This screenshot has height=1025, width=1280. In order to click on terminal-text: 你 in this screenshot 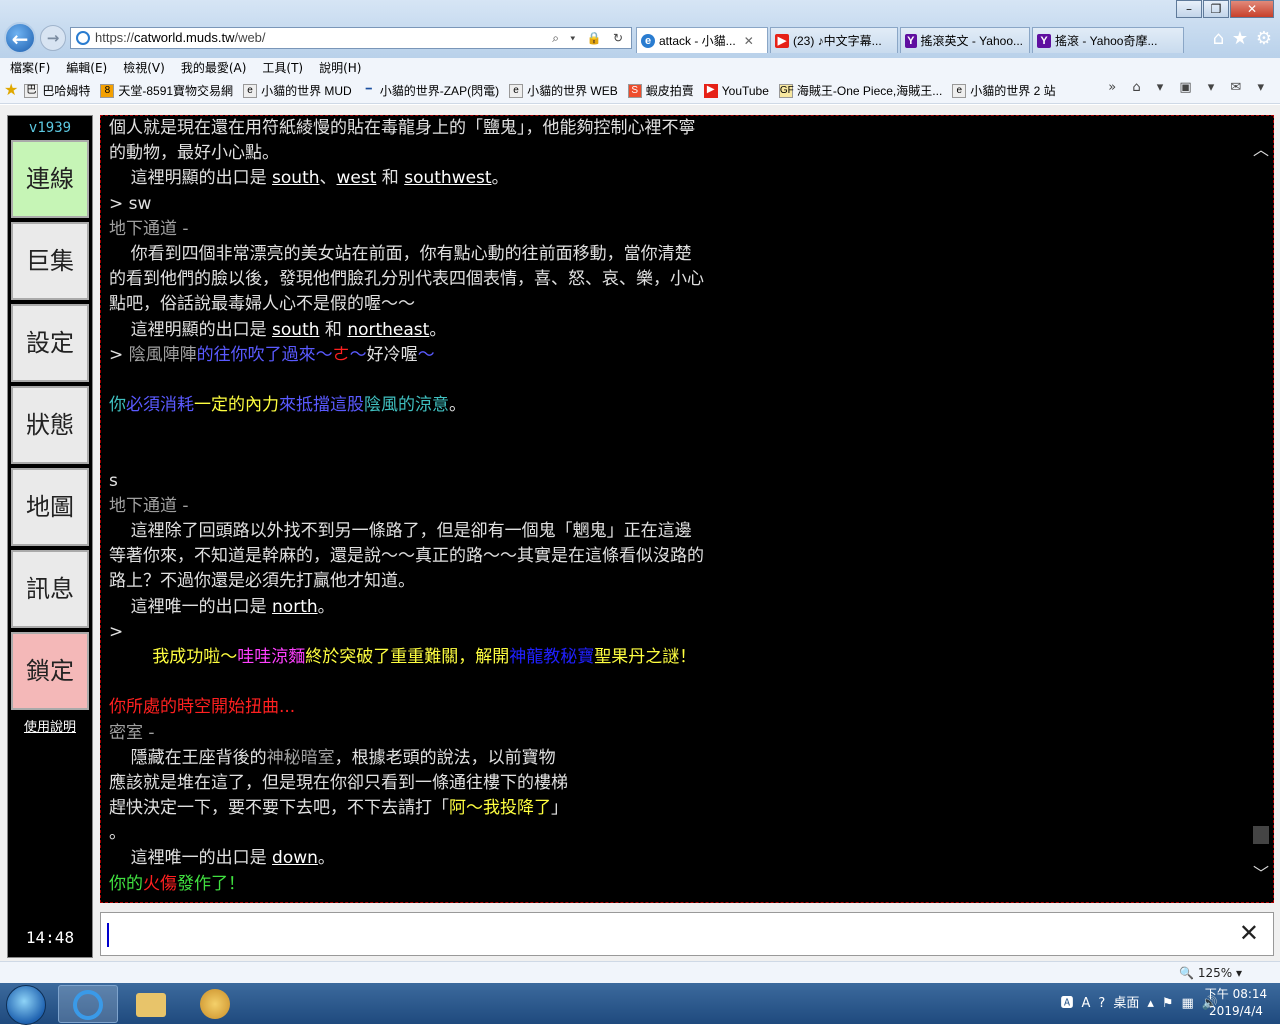, I will do `click(117, 405)`.